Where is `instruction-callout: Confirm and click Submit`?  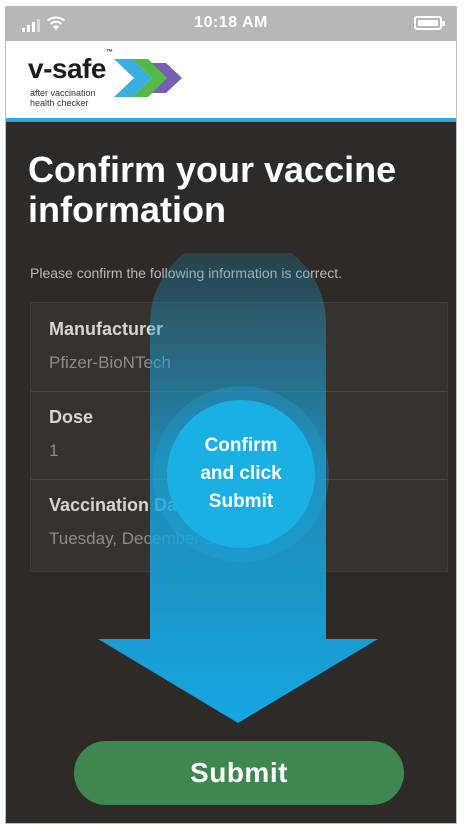
instruction-callout: Confirm and click Submit is located at coordinates (241, 474).